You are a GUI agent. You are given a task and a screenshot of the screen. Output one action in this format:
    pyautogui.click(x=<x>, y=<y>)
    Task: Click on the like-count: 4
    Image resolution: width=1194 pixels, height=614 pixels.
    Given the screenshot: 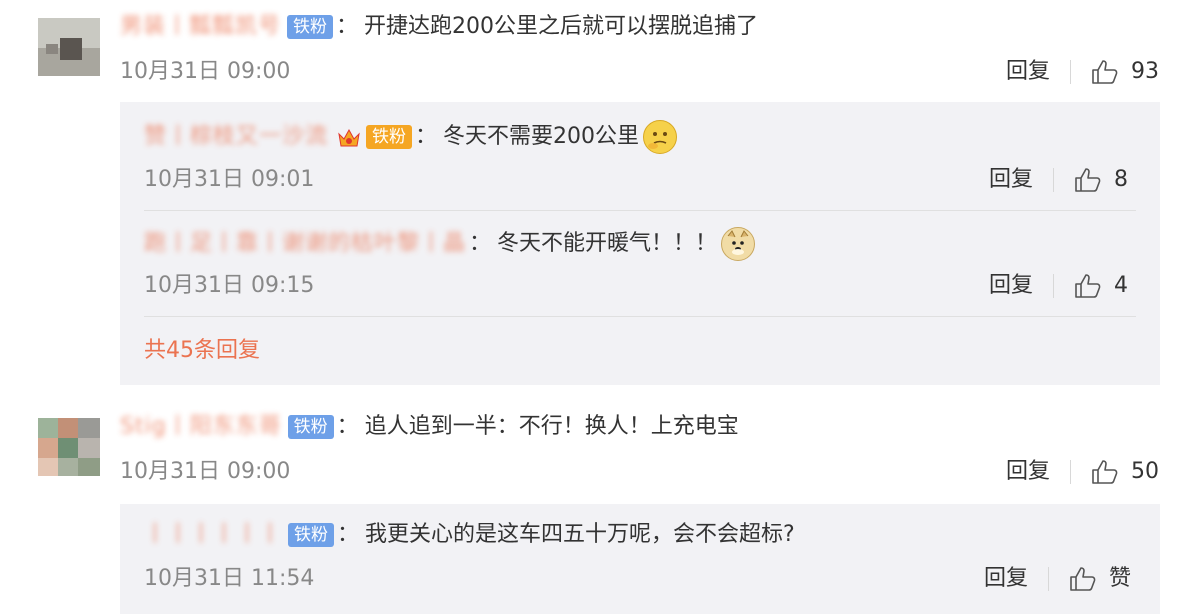 What is the action you would take?
    pyautogui.click(x=1121, y=285)
    